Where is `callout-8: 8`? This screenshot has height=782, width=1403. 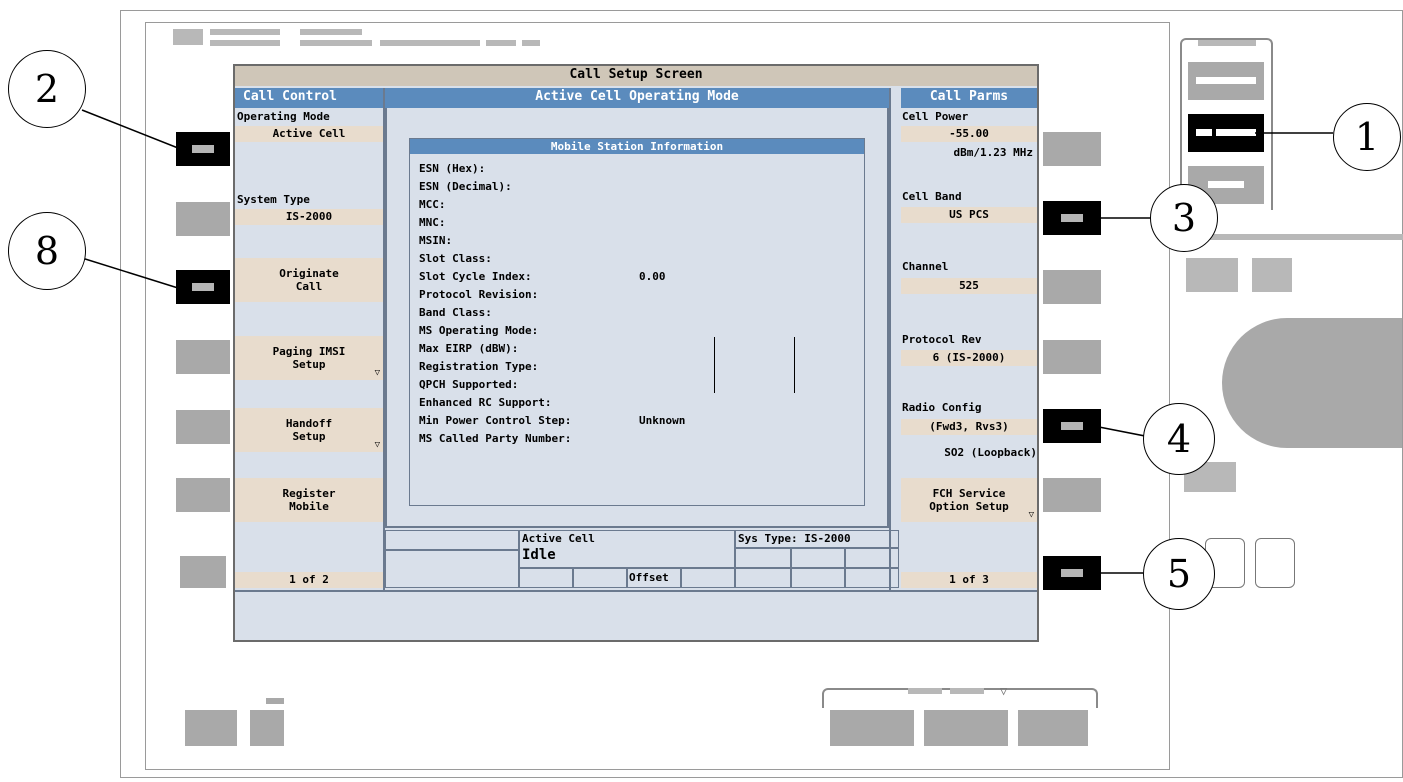
callout-8: 8 is located at coordinates (47, 251).